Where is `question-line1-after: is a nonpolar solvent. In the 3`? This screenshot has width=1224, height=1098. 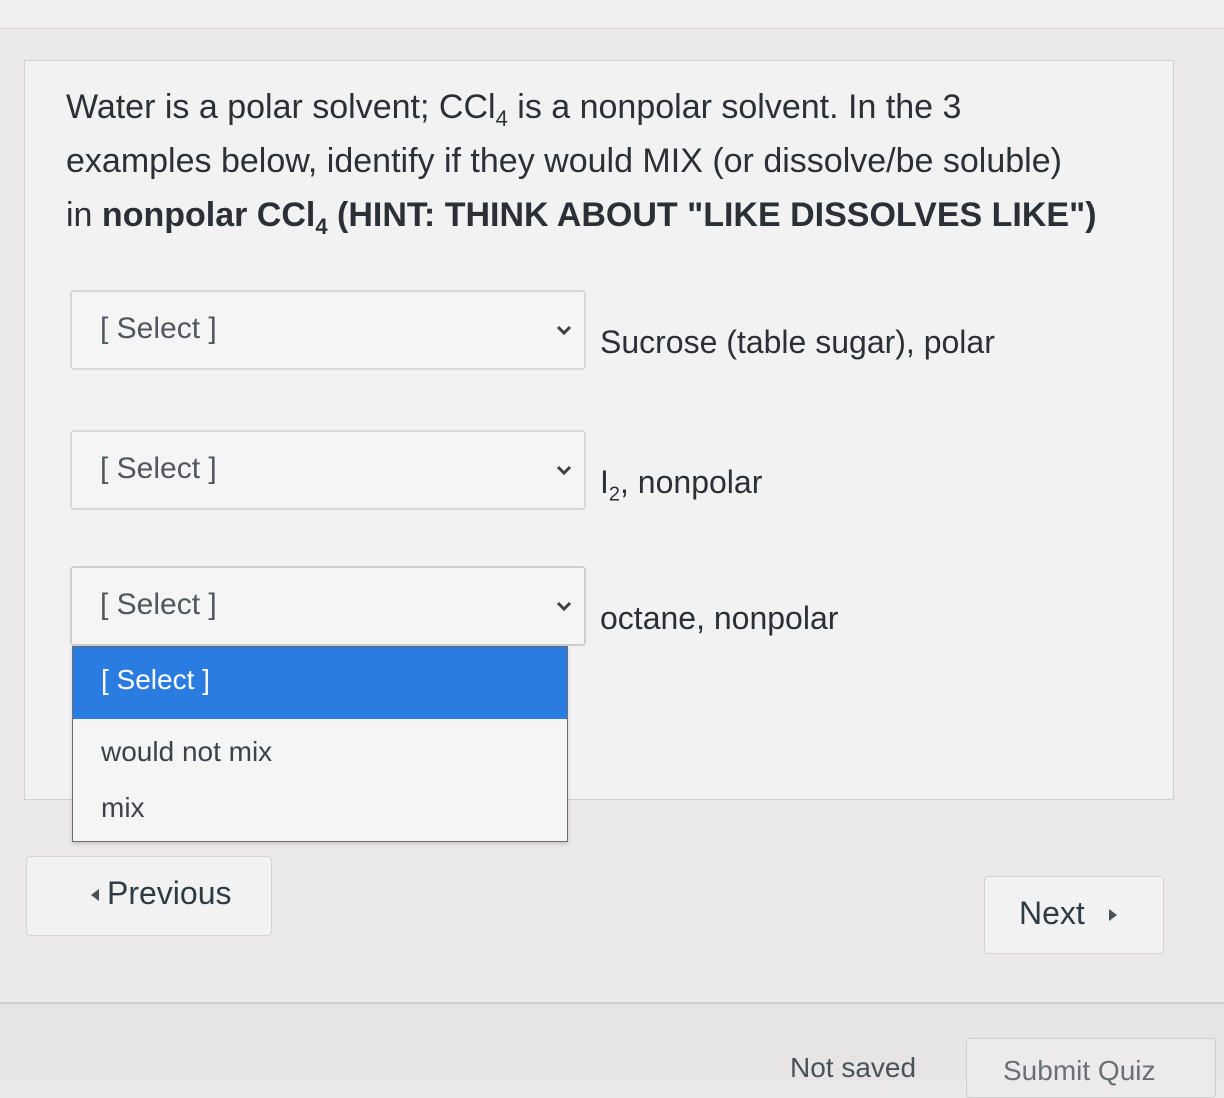
question-line1-after: is a nonpolar solvent. In the 3 is located at coordinates (734, 107).